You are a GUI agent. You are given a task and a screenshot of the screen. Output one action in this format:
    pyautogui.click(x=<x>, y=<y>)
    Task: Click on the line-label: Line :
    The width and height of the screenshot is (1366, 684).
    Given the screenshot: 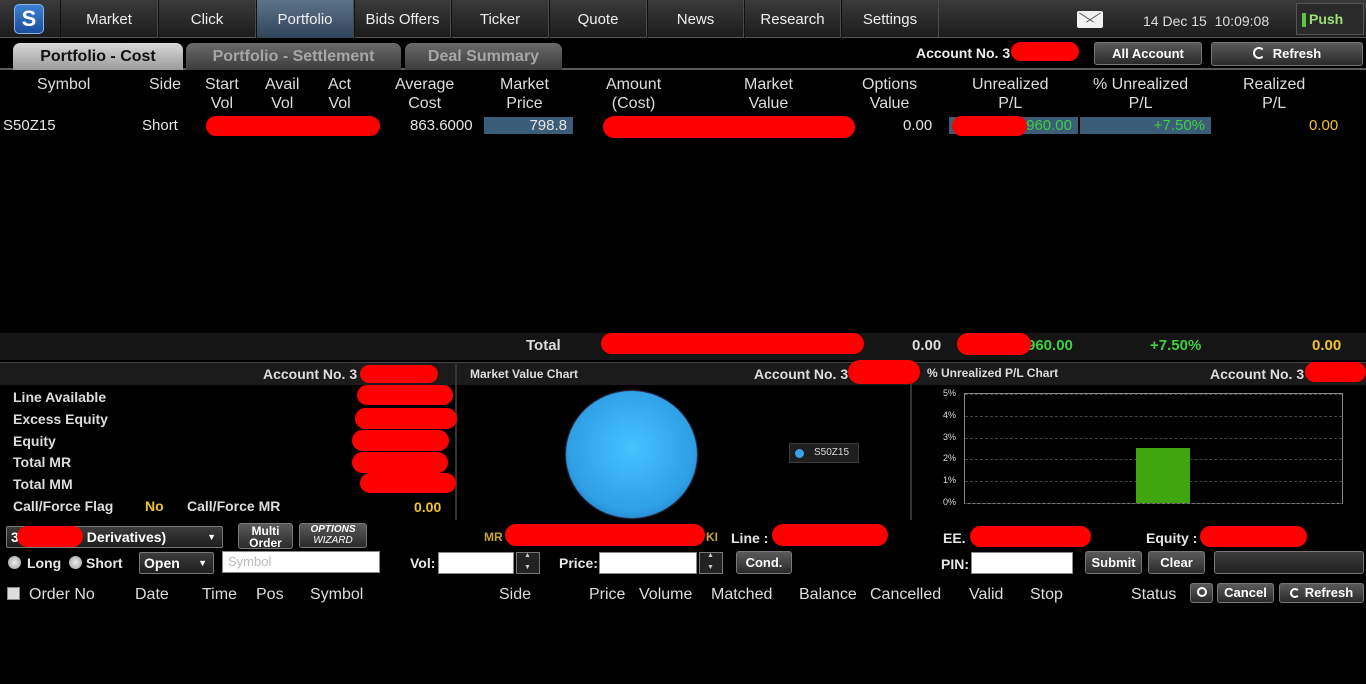 What is the action you would take?
    pyautogui.click(x=750, y=538)
    